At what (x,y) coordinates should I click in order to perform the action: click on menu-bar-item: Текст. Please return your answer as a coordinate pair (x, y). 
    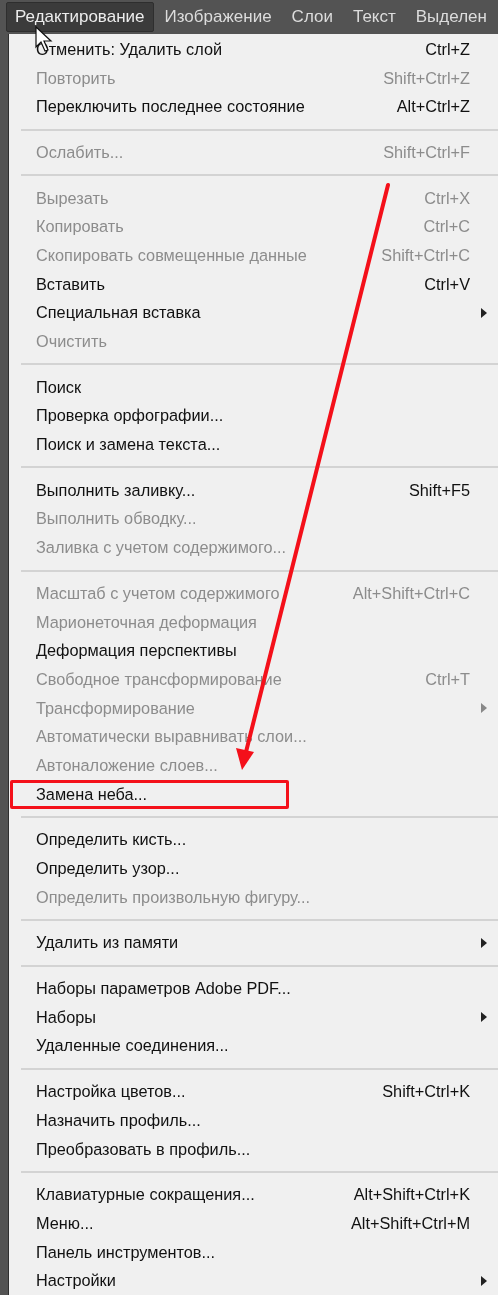
    Looking at the image, I should click on (374, 17).